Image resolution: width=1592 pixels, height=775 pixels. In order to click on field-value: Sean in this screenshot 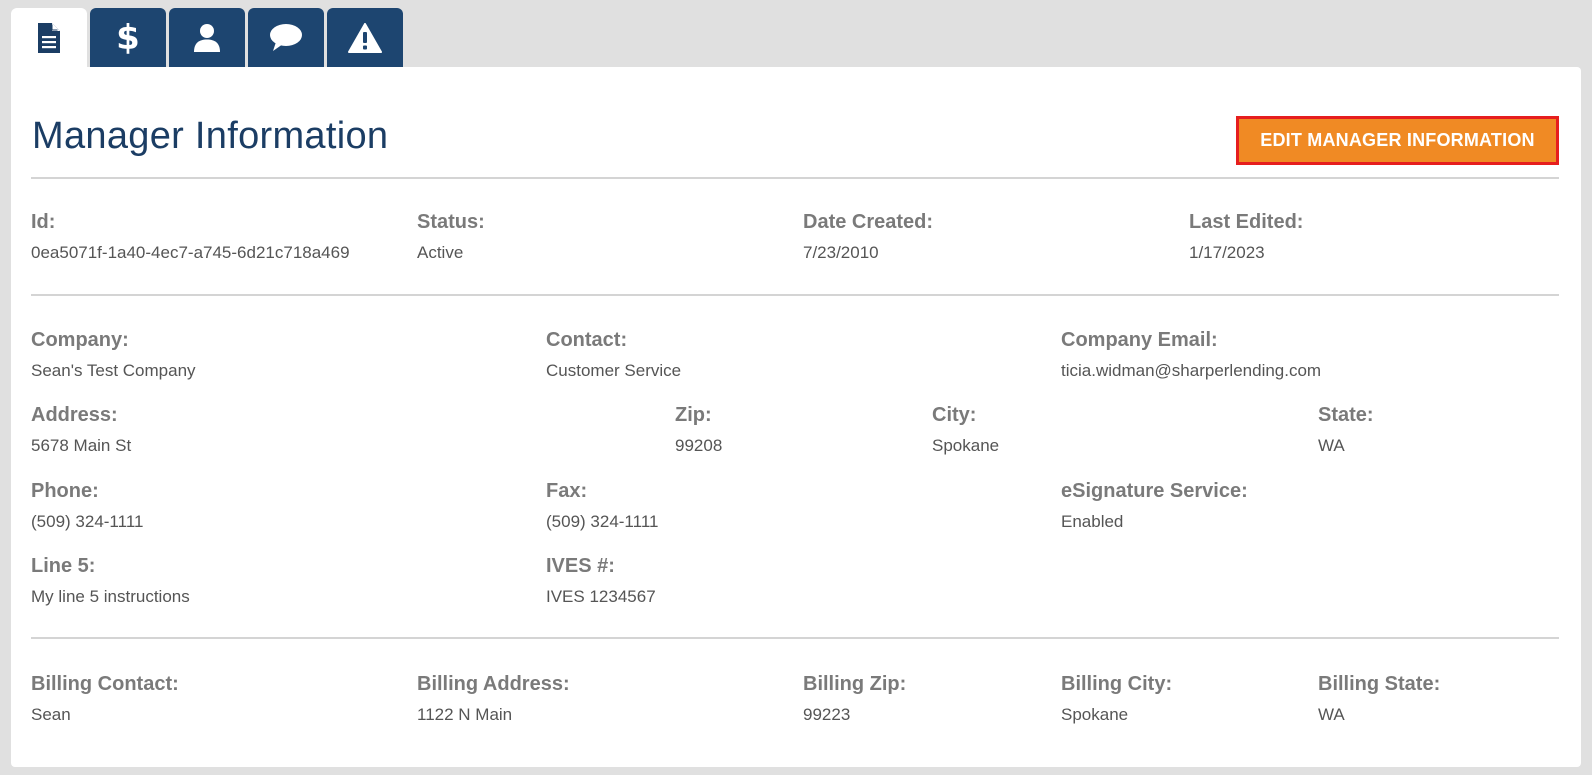, I will do `click(51, 714)`.